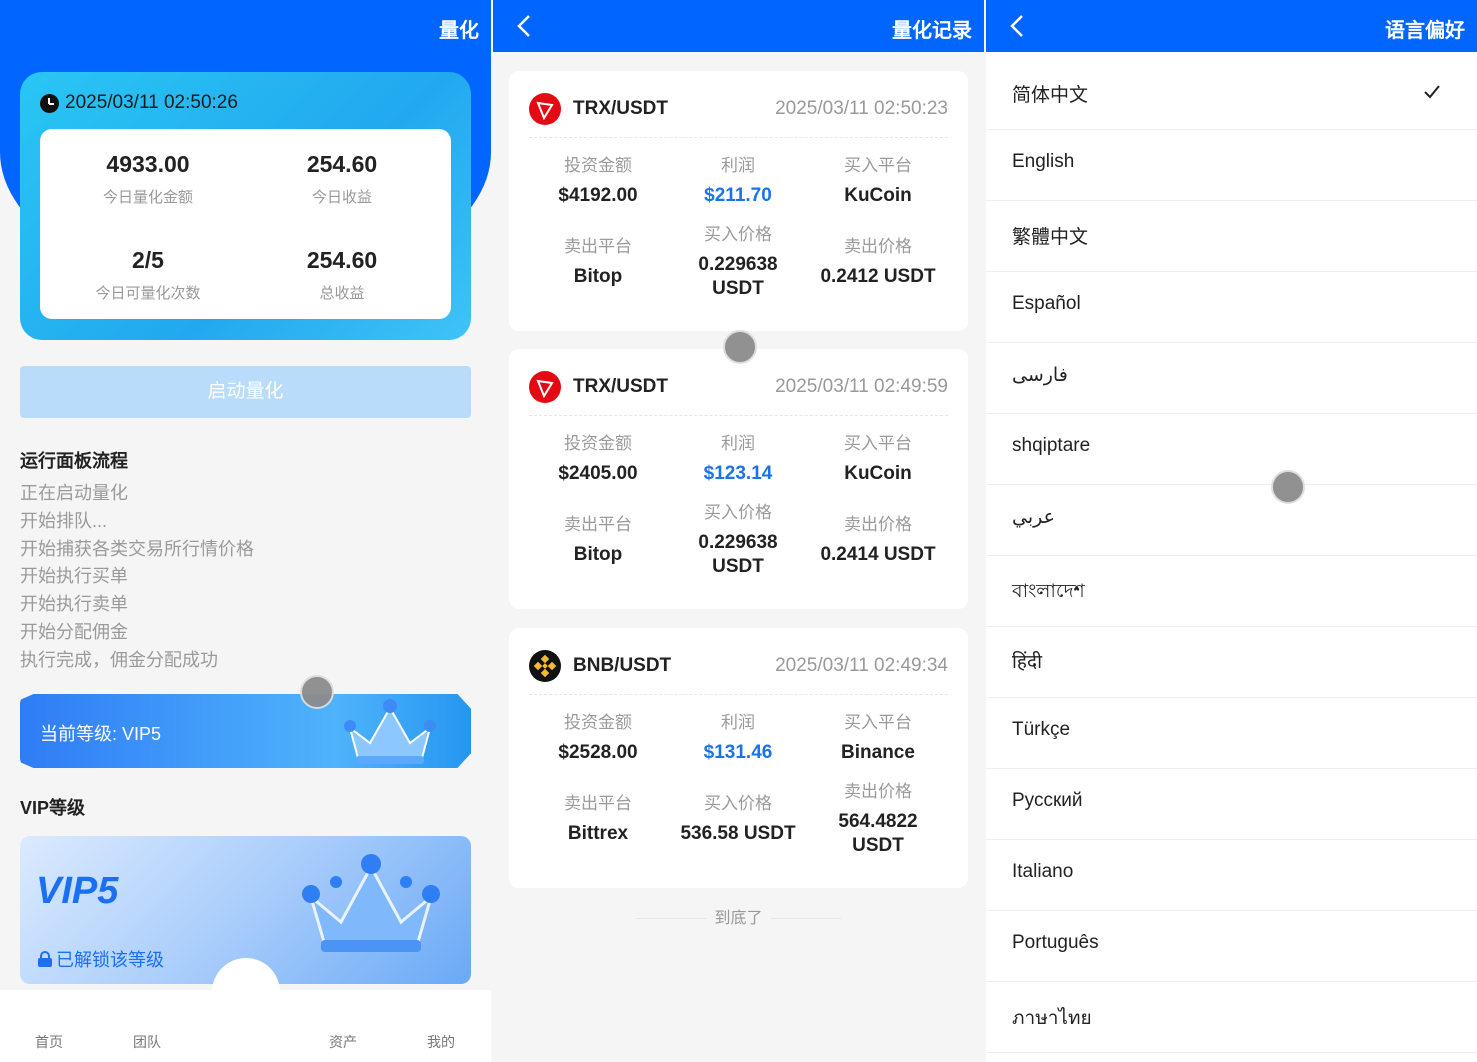 The height and width of the screenshot is (1062, 1477). What do you see at coordinates (1231, 804) in the screenshot?
I see `language-item: Русский` at bounding box center [1231, 804].